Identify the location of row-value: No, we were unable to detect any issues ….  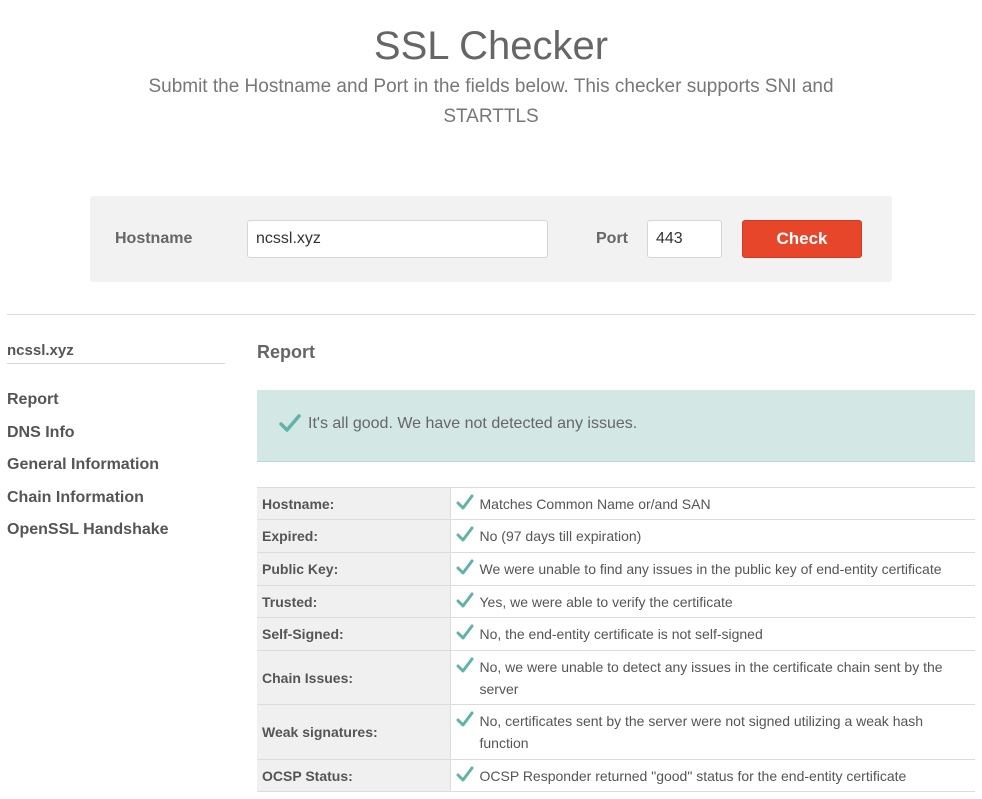
(711, 677).